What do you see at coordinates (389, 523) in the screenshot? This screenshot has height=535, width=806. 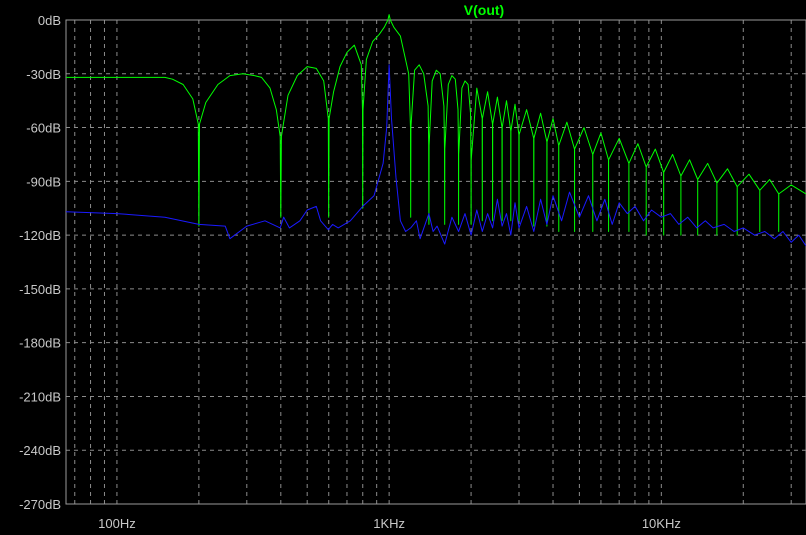 I see `x-tick-label: 1KHz` at bounding box center [389, 523].